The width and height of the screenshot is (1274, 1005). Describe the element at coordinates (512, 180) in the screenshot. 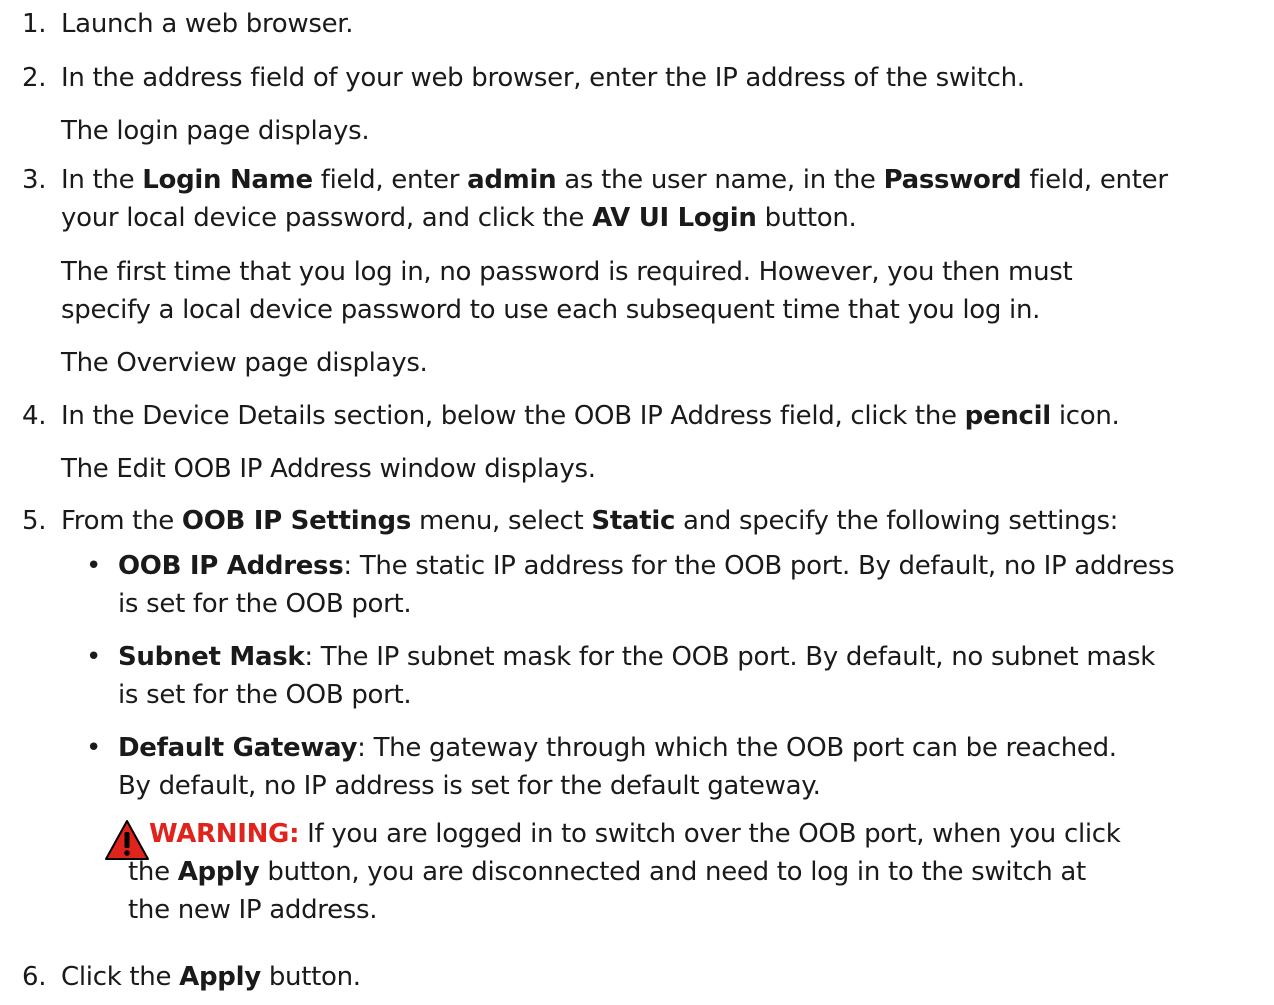

I see `bold-term: admin` at that location.